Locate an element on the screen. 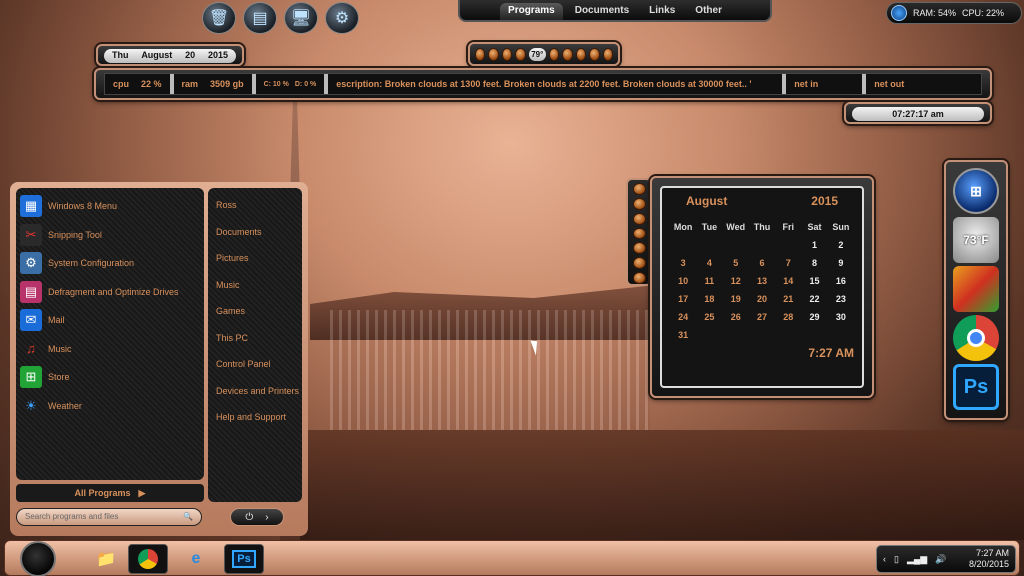 The image size is (1024, 576). arrow-right-icon: › is located at coordinates (267, 517).